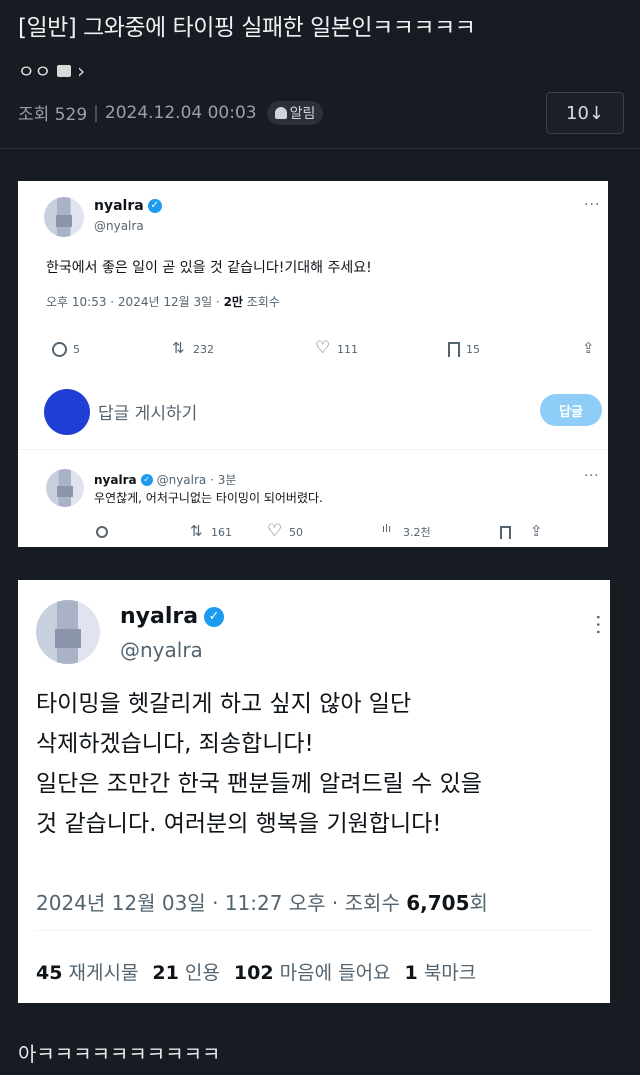 This screenshot has width=640, height=1075. Describe the element at coordinates (313, 449) in the screenshot. I see `reply-divider` at that location.